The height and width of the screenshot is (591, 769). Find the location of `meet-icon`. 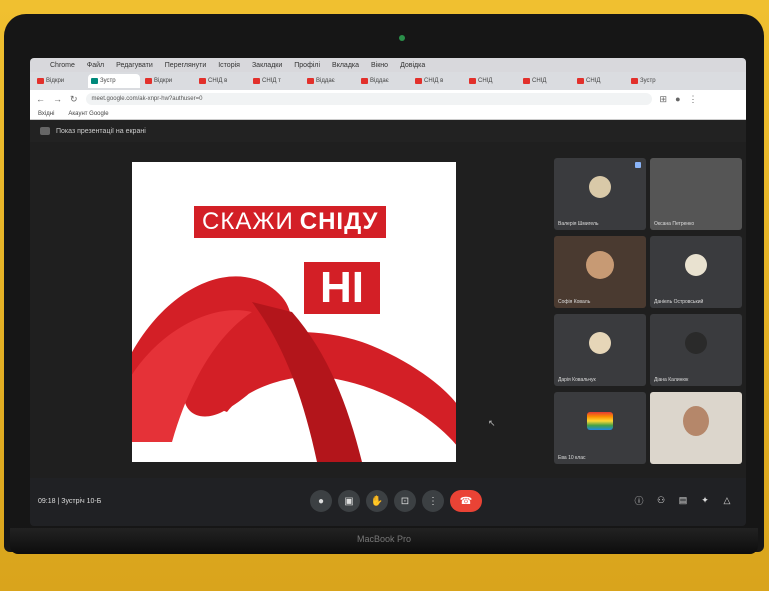

meet-icon is located at coordinates (94, 81).